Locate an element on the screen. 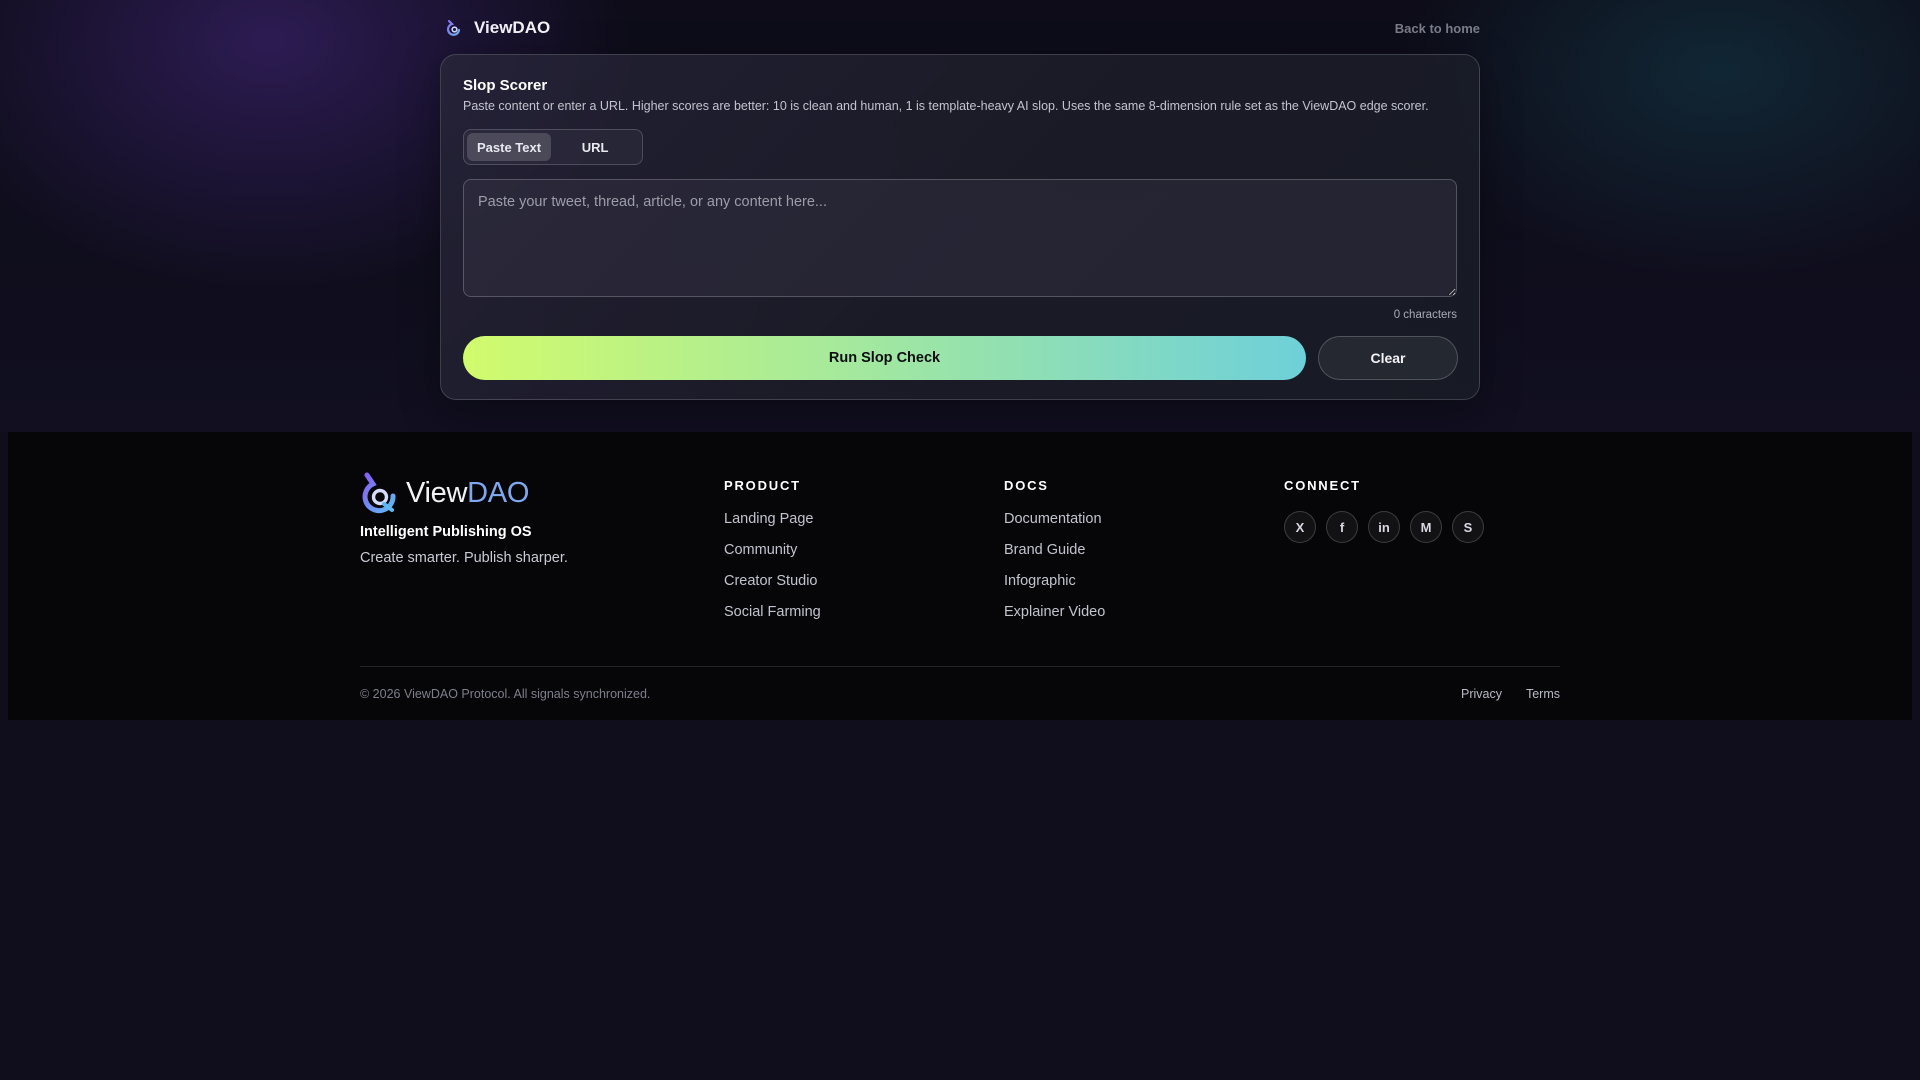  legal-links: Privacy Terms is located at coordinates (1510, 694).